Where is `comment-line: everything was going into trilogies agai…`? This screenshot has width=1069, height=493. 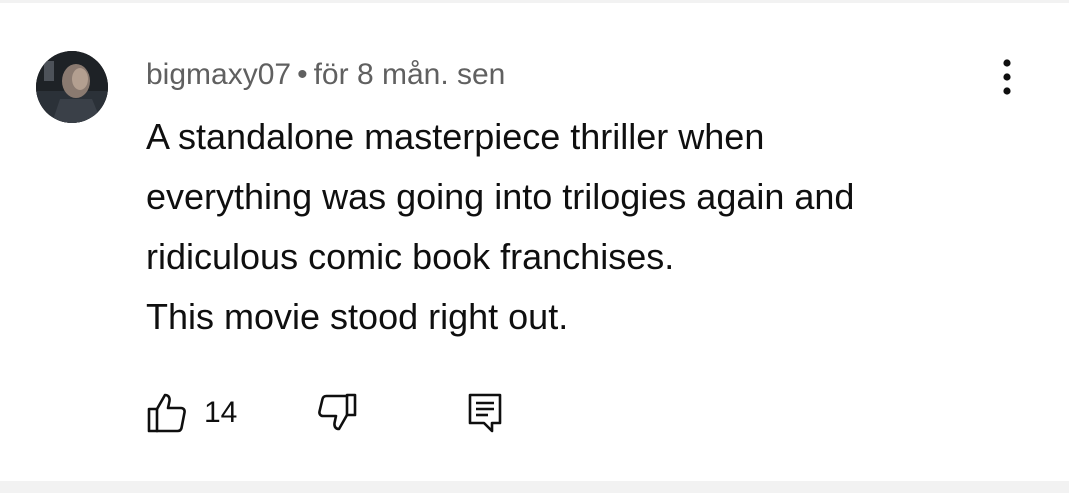 comment-line: everything was going into trilogies agai… is located at coordinates (500, 196).